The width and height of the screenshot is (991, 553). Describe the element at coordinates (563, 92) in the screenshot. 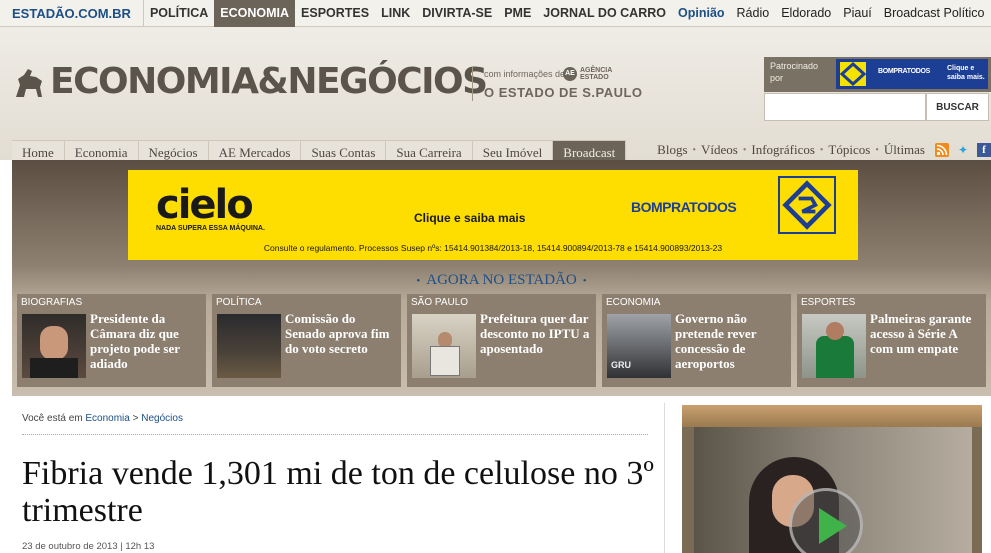

I see `newspaper-name: O ESTADO DE S.PAULO` at that location.